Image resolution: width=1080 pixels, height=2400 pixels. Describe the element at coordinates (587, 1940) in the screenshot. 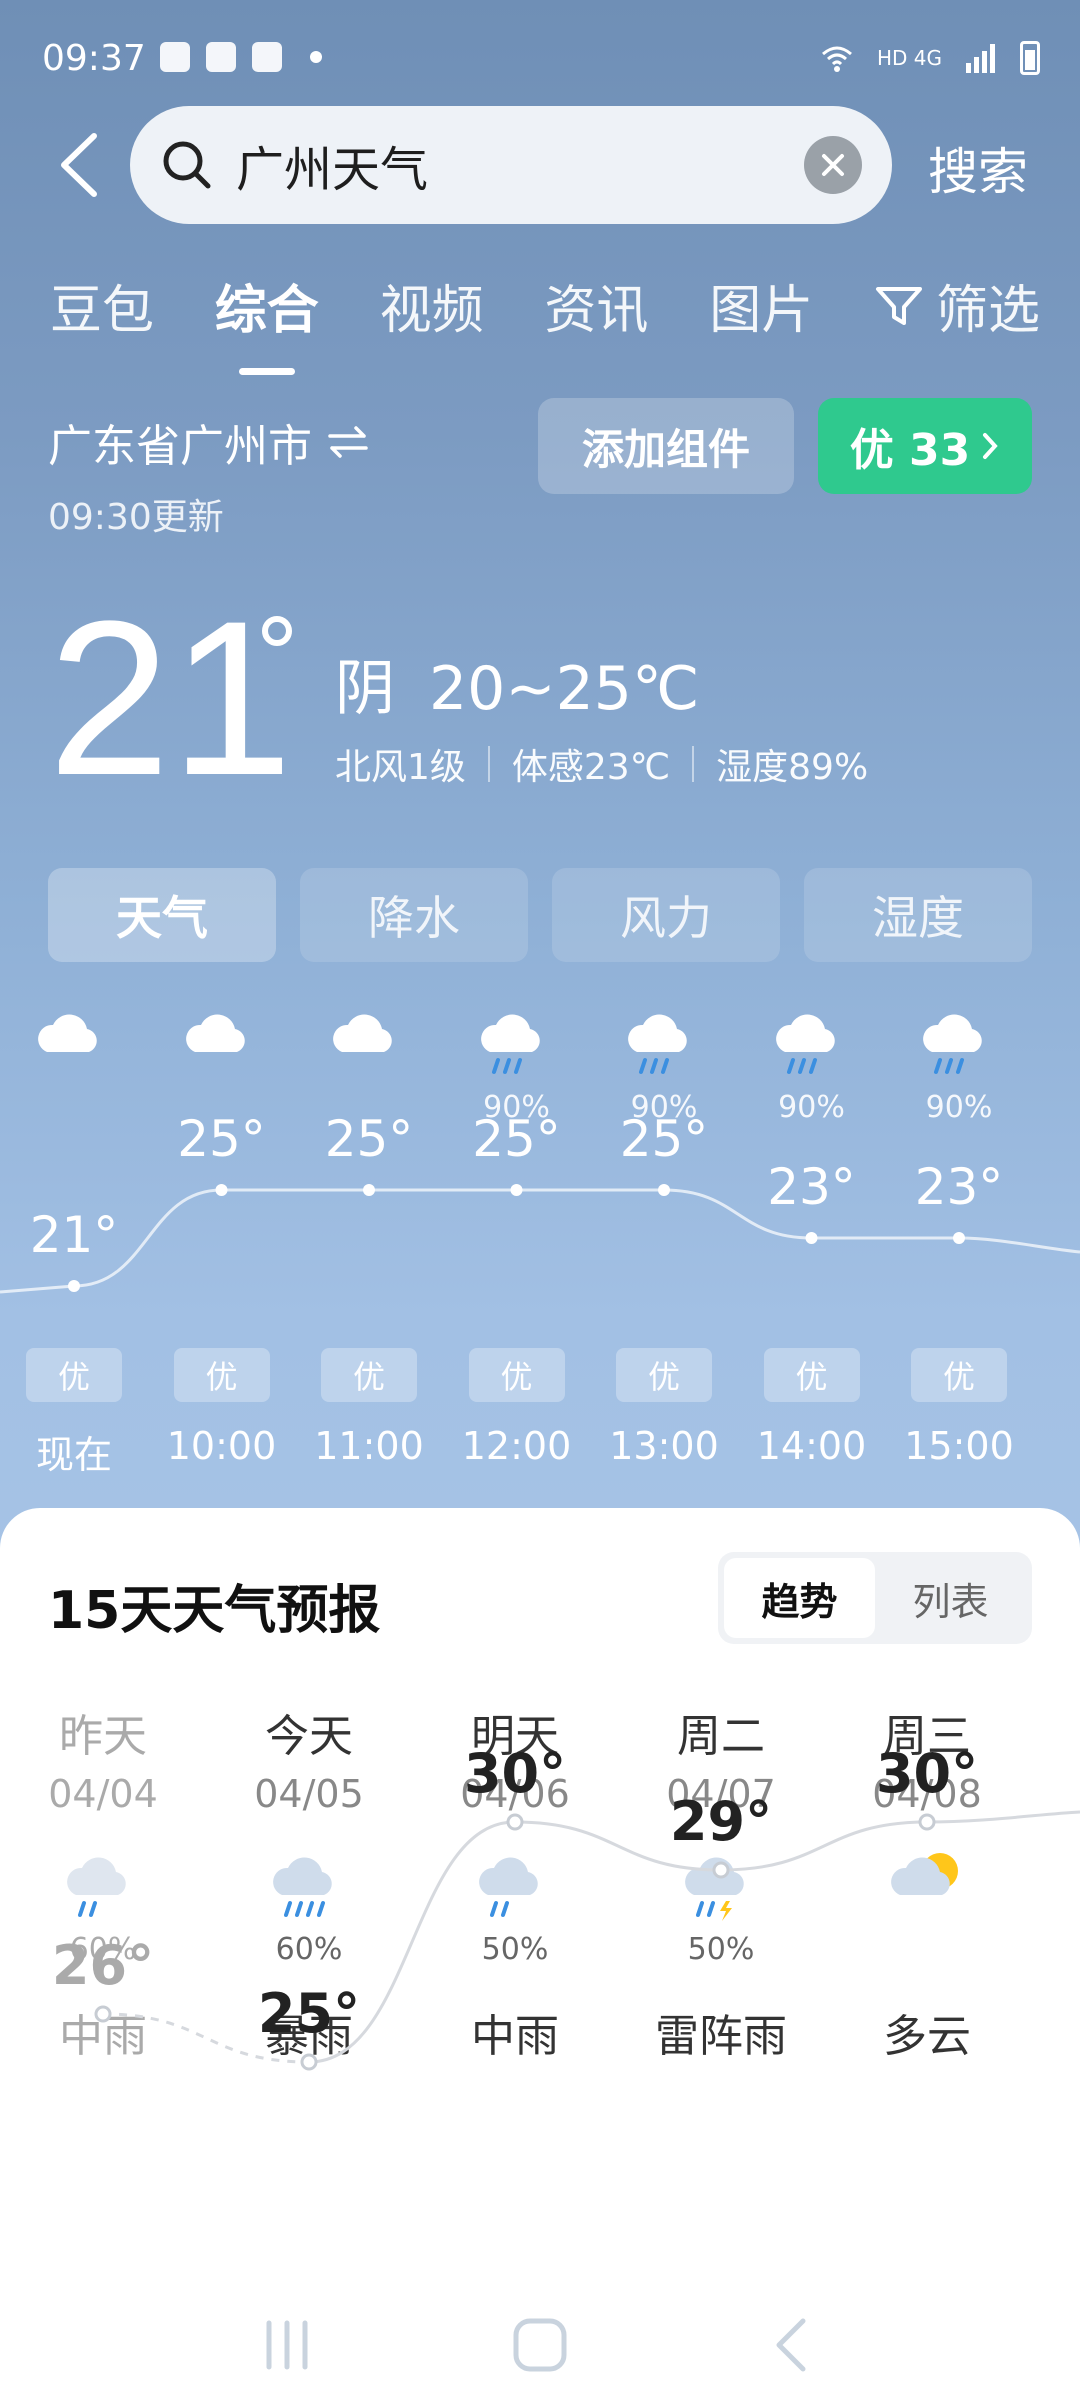

I see `daily-temp-curve` at that location.